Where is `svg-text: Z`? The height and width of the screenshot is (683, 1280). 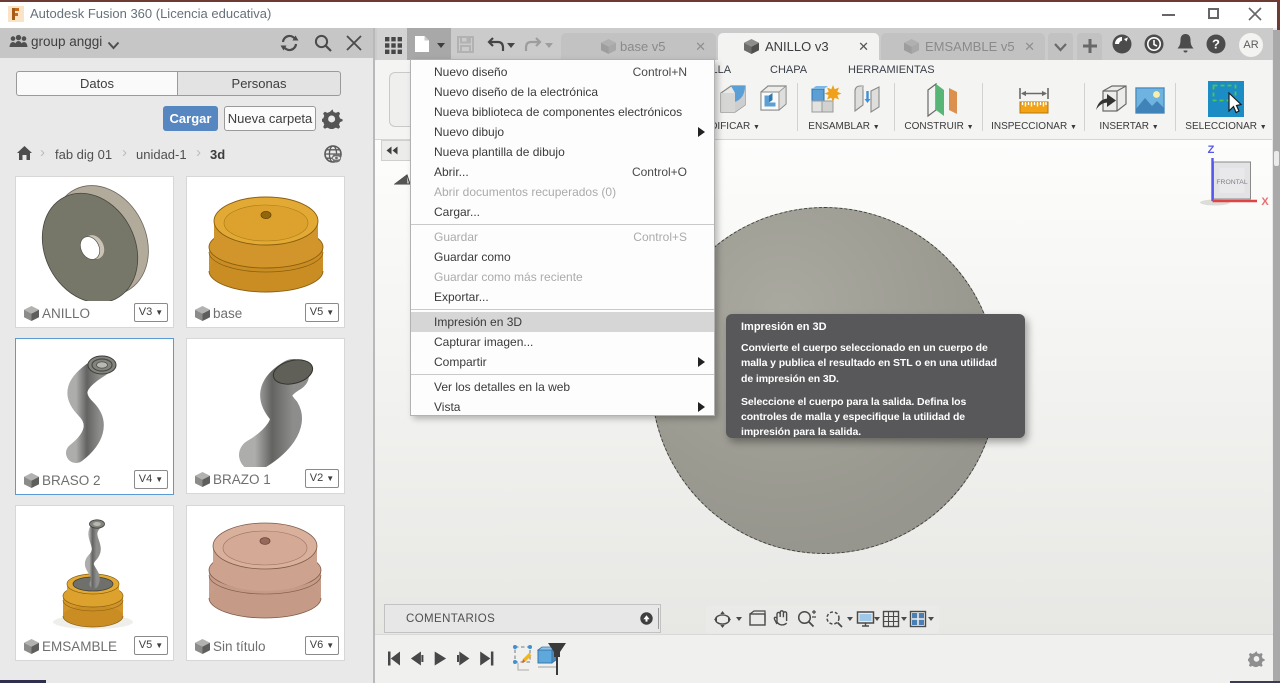 svg-text: Z is located at coordinates (1211, 150).